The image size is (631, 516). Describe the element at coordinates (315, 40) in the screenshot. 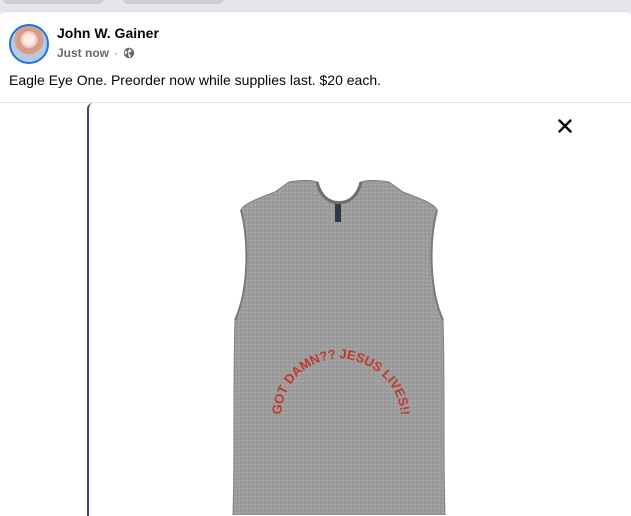

I see `post-header: John W. Gainer Just now ·` at that location.